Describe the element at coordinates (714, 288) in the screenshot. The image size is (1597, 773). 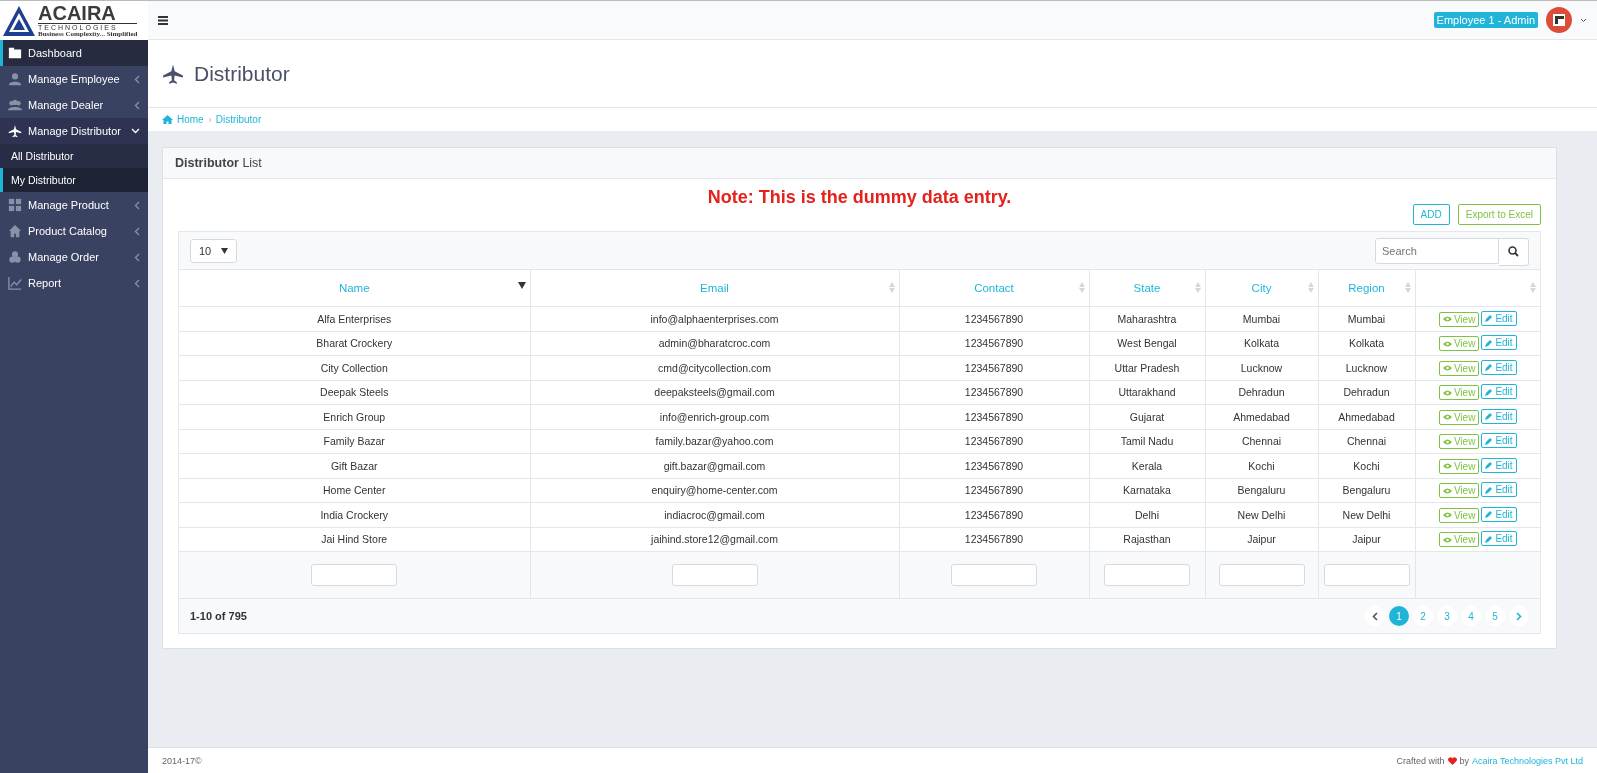
I see `column-header: Email` at that location.